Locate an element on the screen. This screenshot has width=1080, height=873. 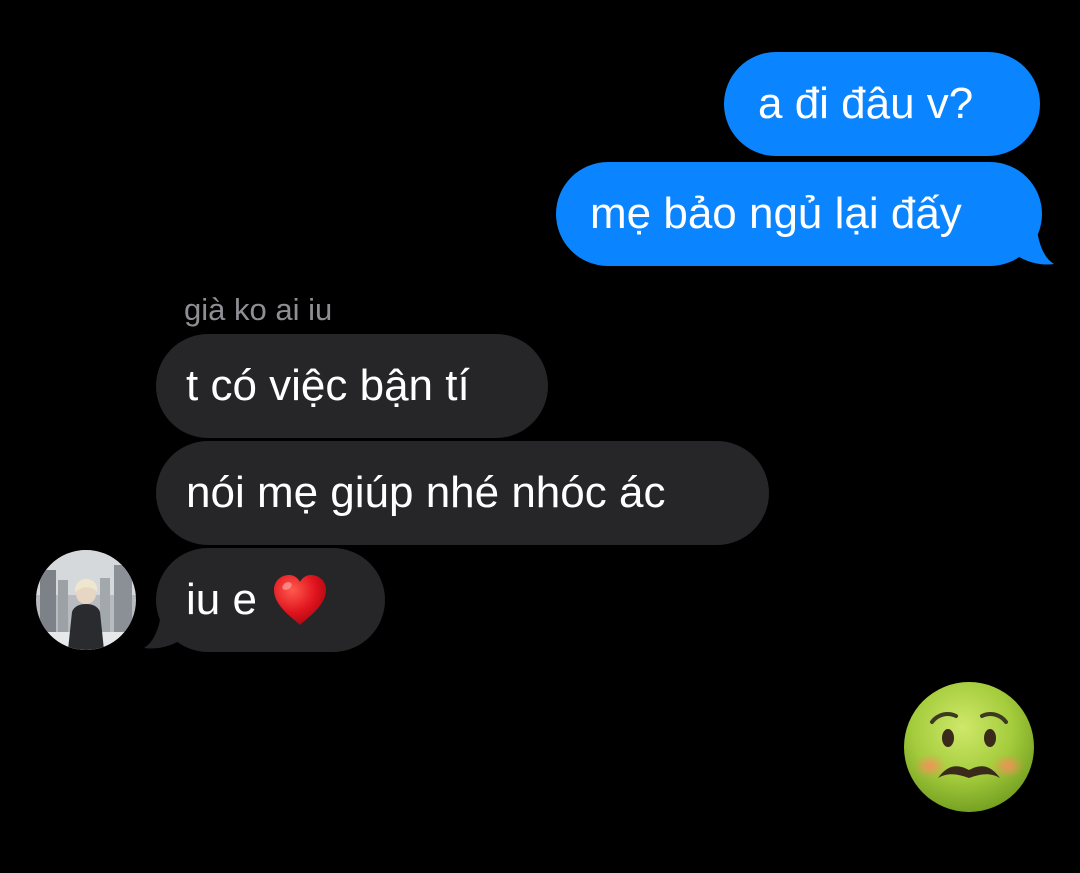
sender-name-label: già ko ai iu is located at coordinates (258, 309).